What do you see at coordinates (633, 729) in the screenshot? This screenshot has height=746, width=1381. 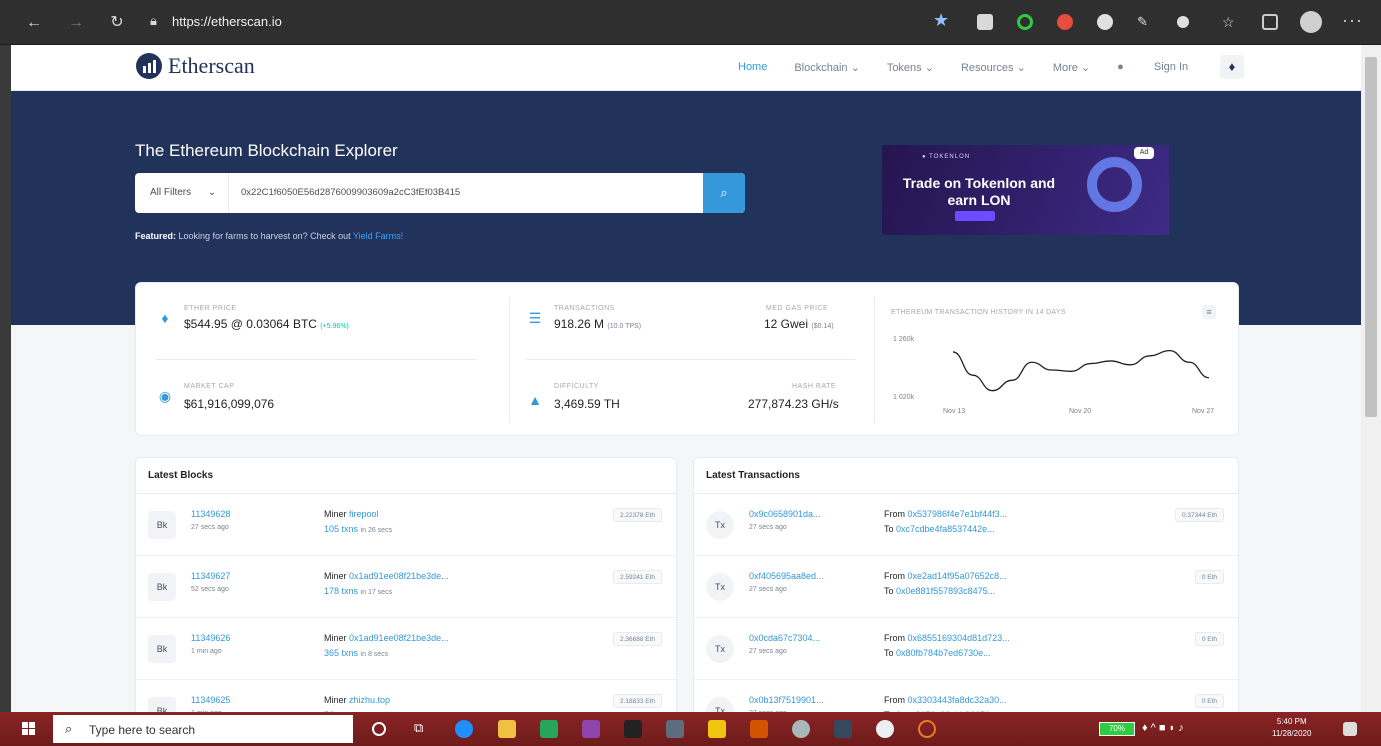 I see `terminal-icon` at bounding box center [633, 729].